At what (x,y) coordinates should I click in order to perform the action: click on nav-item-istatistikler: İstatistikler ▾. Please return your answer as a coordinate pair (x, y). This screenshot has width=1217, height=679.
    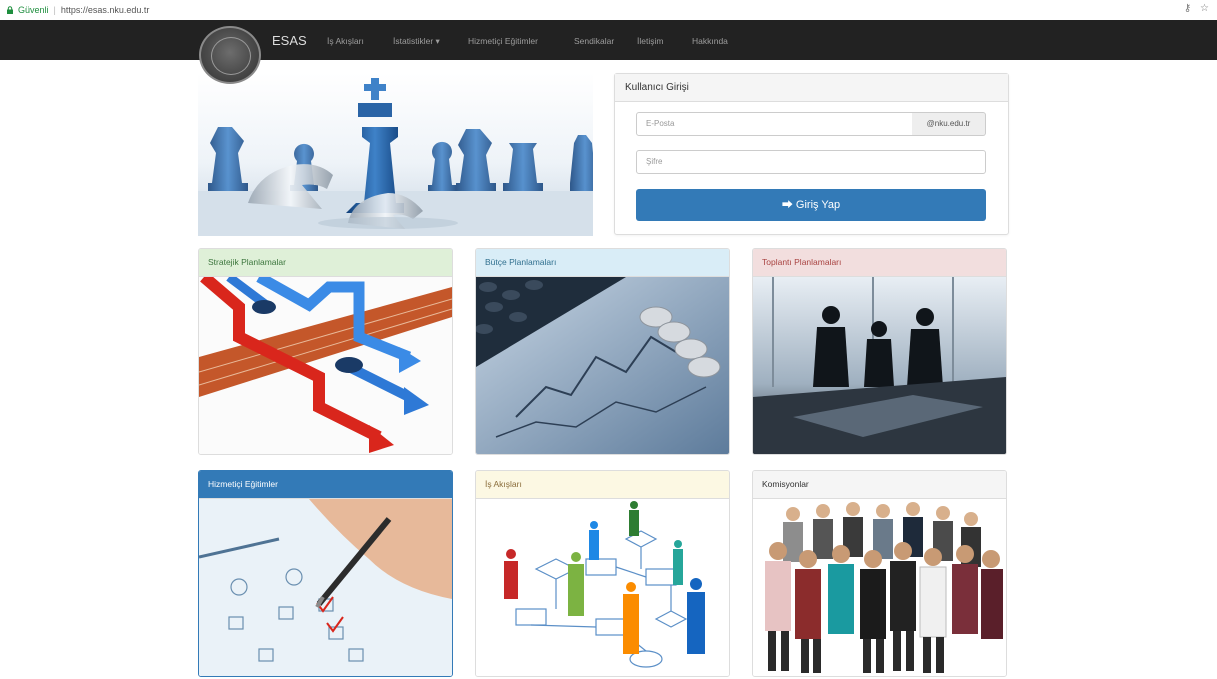
    Looking at the image, I should click on (416, 41).